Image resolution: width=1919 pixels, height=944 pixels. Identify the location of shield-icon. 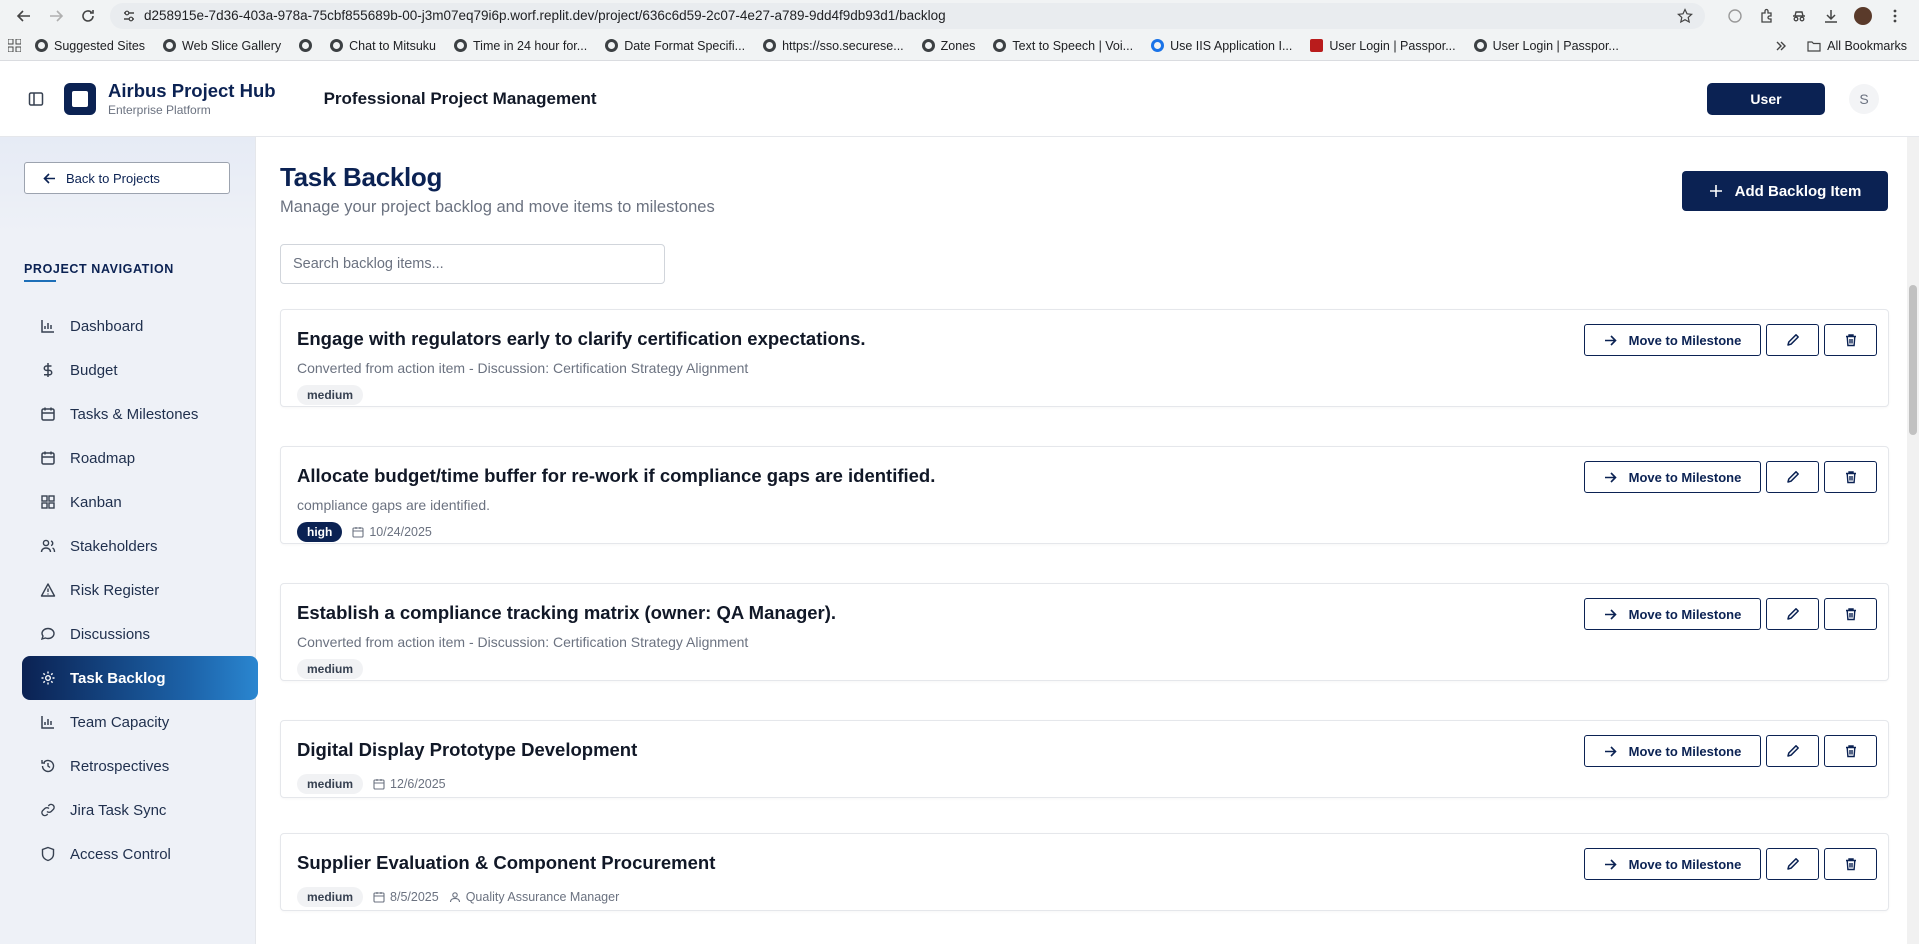
(48, 854).